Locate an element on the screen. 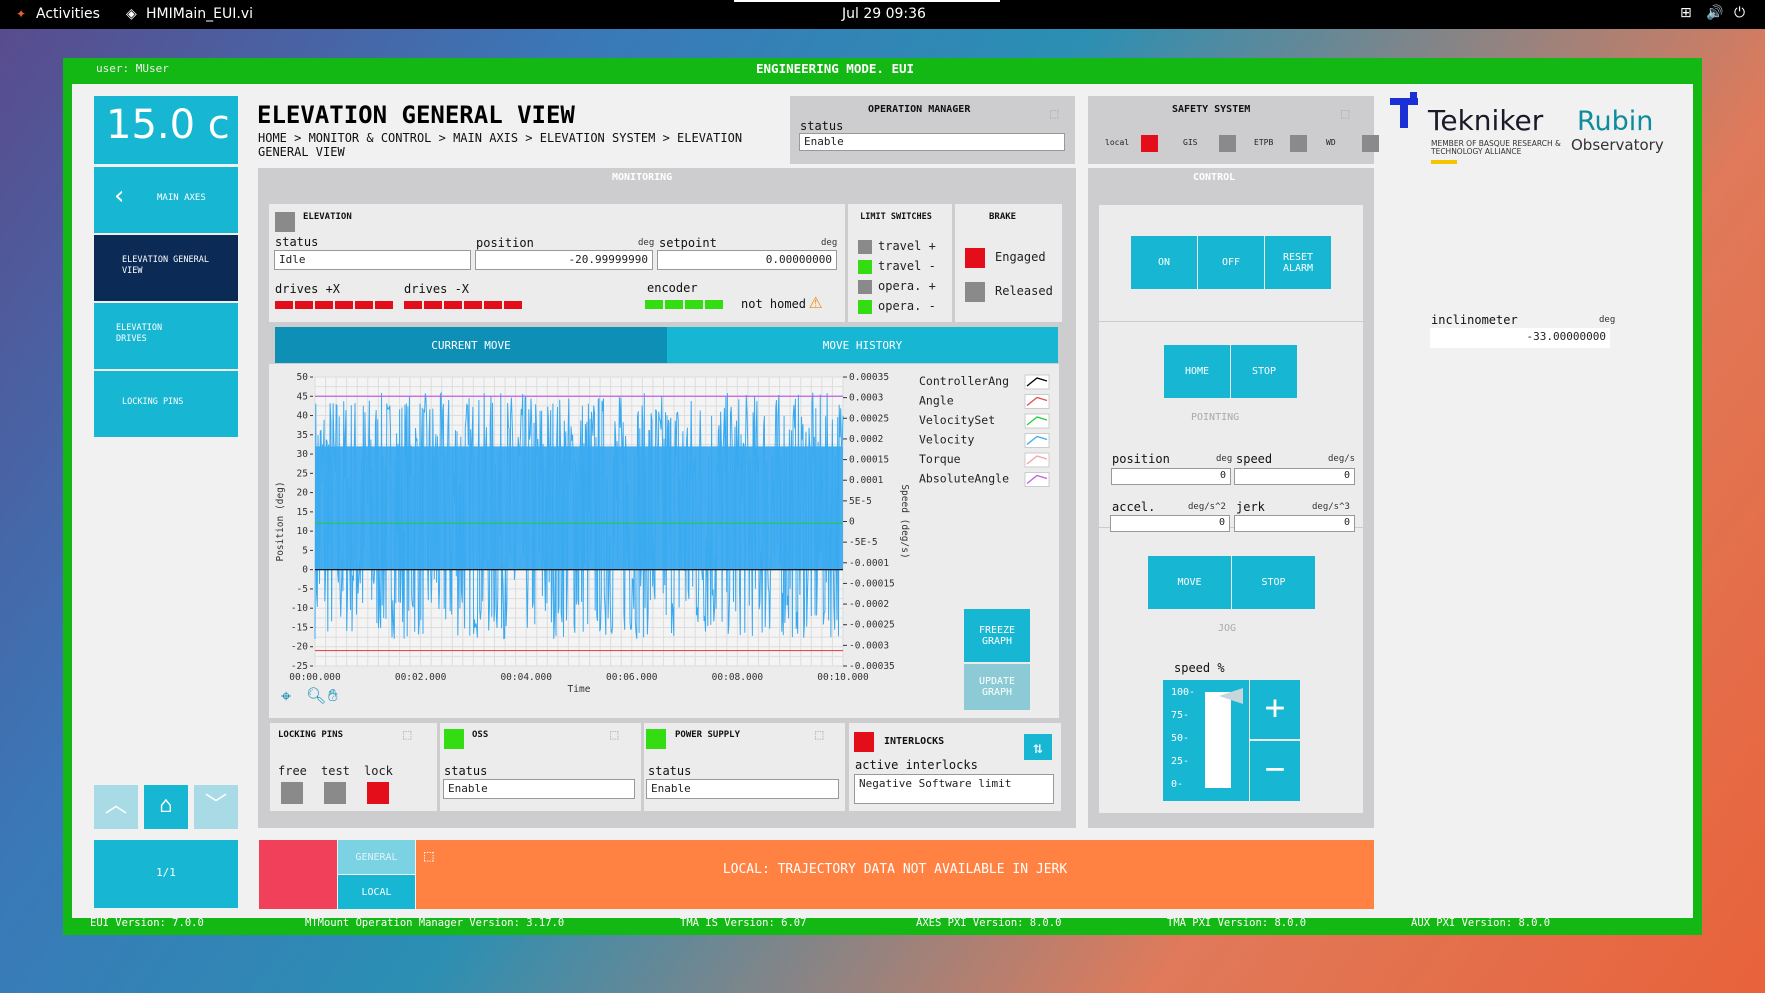 This screenshot has height=993, width=1765. limit-switches-title: LIMIT SWITCHES is located at coordinates (896, 217).